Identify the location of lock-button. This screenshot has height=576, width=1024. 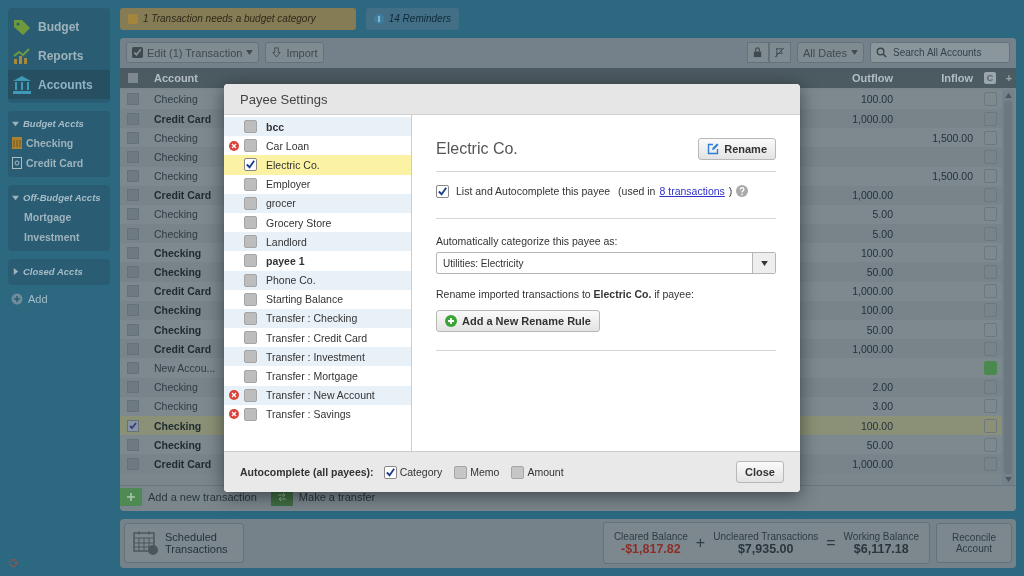
(757, 53).